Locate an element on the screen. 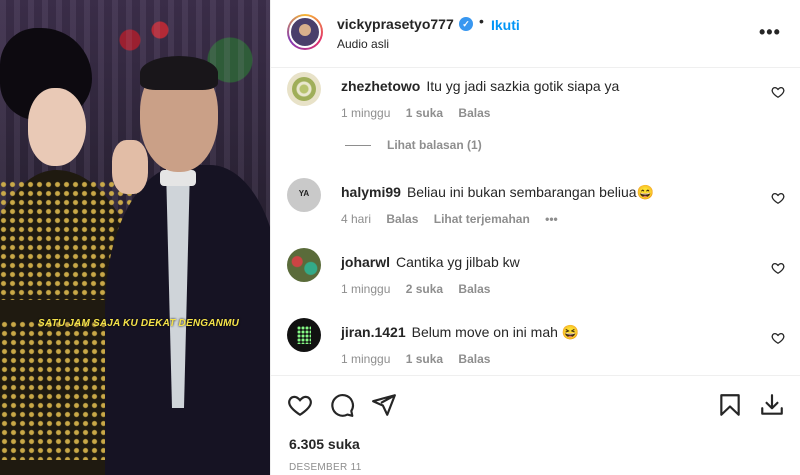 Image resolution: width=800 pixels, height=475 pixels. commenter-username: jiran.1421 is located at coordinates (373, 332).